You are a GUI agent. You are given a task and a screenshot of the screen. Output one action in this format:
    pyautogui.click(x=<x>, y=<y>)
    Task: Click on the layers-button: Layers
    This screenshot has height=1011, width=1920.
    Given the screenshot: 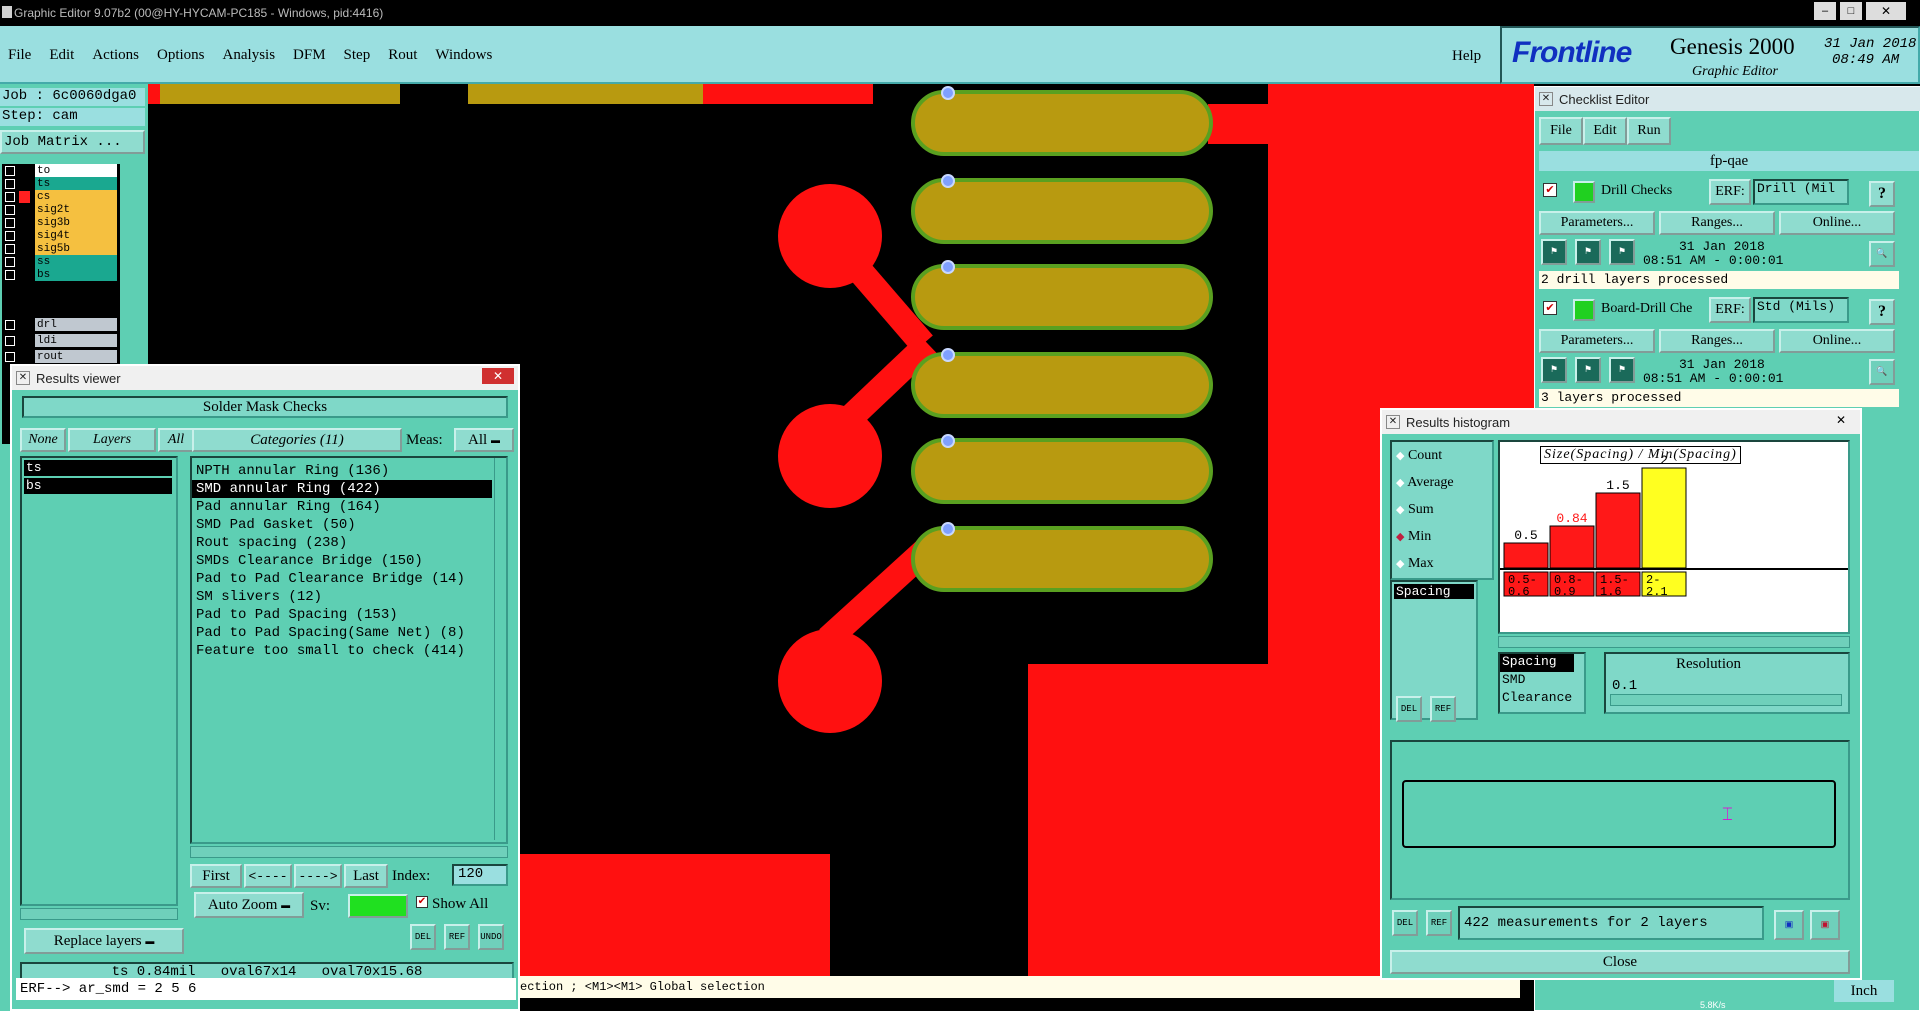 What is the action you would take?
    pyautogui.click(x=112, y=440)
    